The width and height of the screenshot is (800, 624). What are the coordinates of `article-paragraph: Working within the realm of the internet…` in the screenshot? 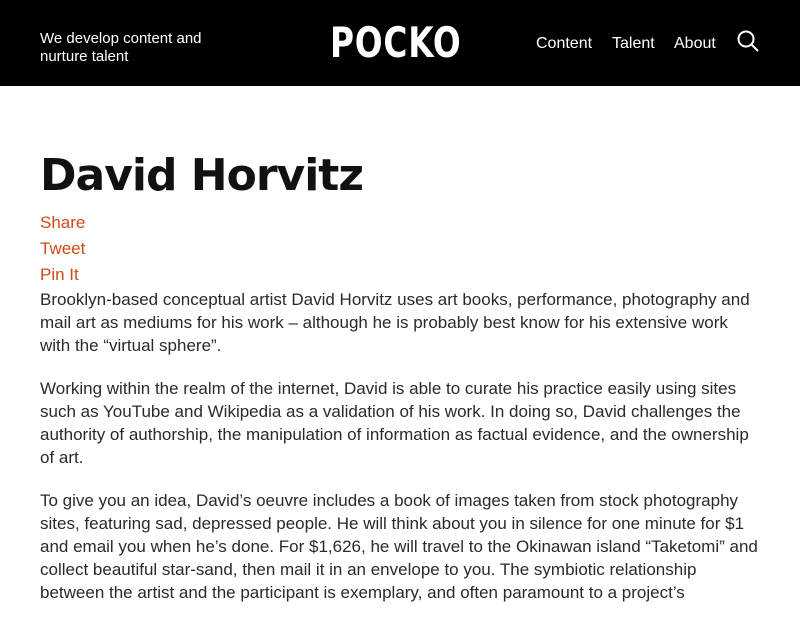 It's located at (394, 423).